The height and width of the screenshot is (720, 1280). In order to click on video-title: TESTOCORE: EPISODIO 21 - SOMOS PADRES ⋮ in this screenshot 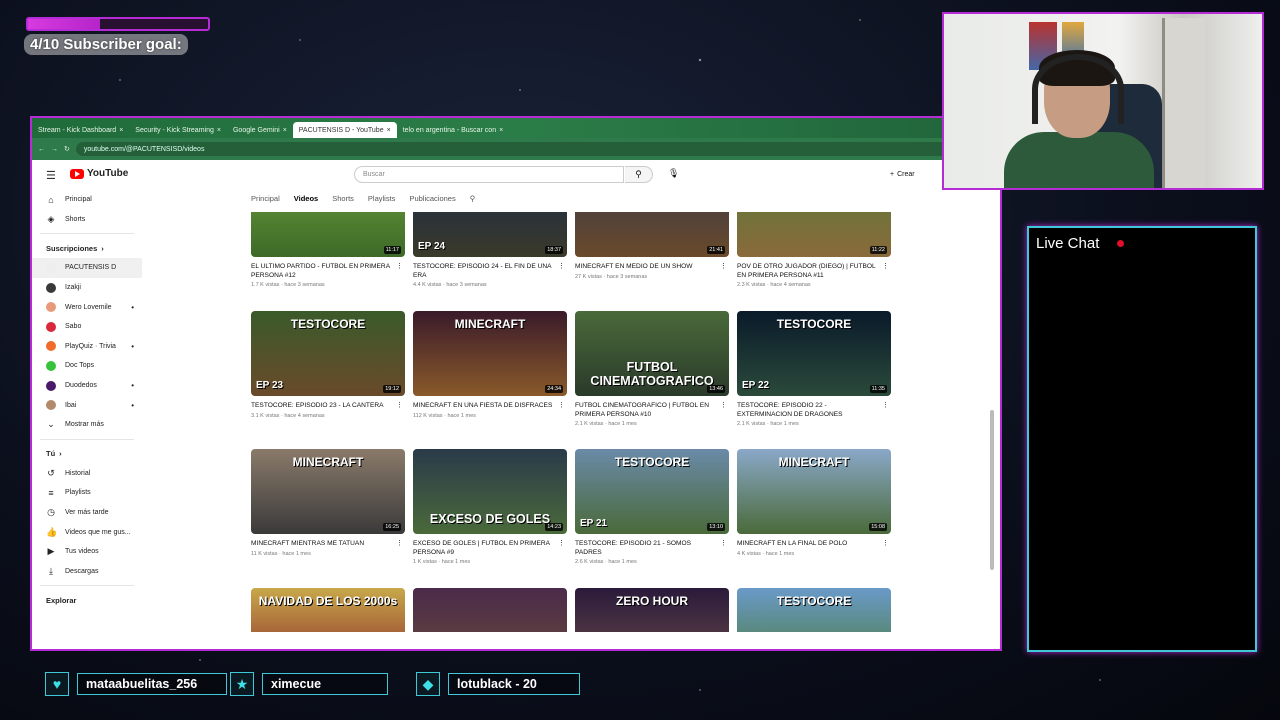, I will do `click(652, 548)`.